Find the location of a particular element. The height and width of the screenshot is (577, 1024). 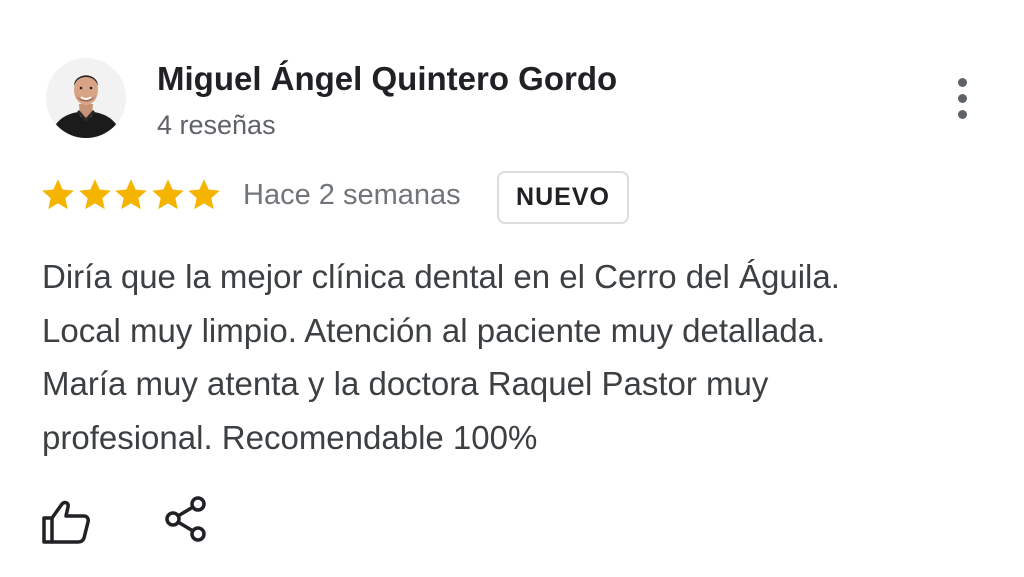

thumb-up-icon is located at coordinates (66, 522).